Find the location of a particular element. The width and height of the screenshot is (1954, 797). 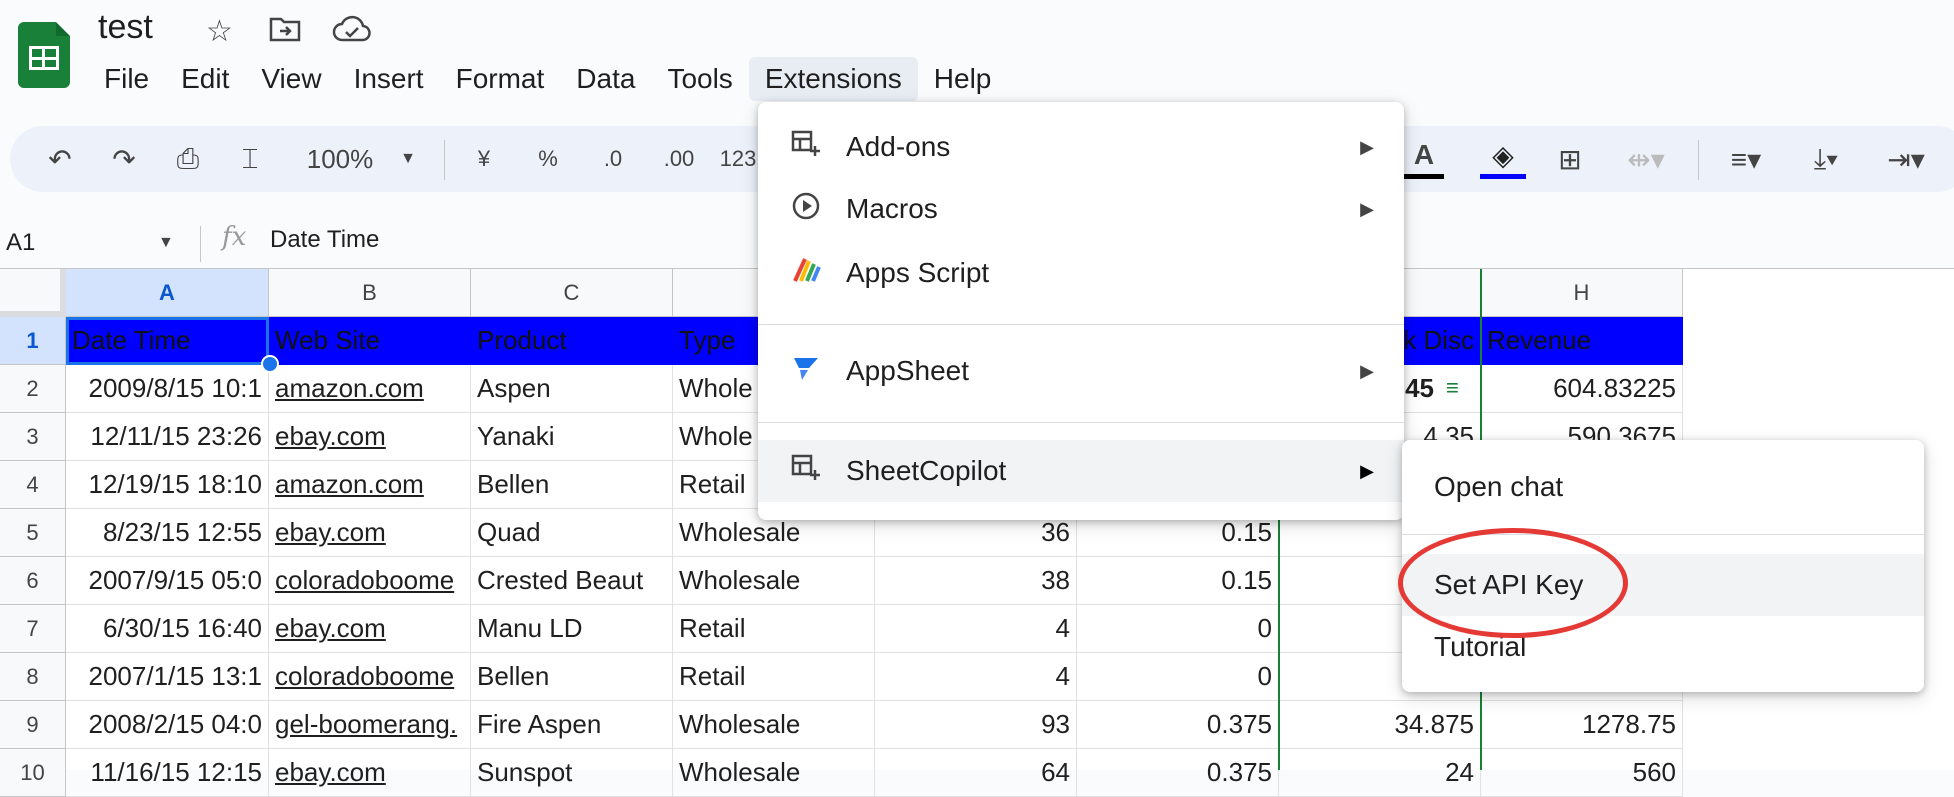

menu-extensions: Extensions is located at coordinates (833, 79).